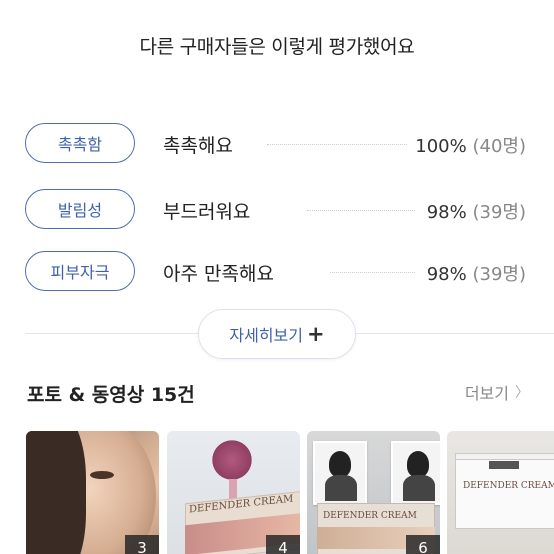 This screenshot has height=554, width=554. I want to click on media-thumbnail: DEFENDER CREAM 6, so click(373, 492).